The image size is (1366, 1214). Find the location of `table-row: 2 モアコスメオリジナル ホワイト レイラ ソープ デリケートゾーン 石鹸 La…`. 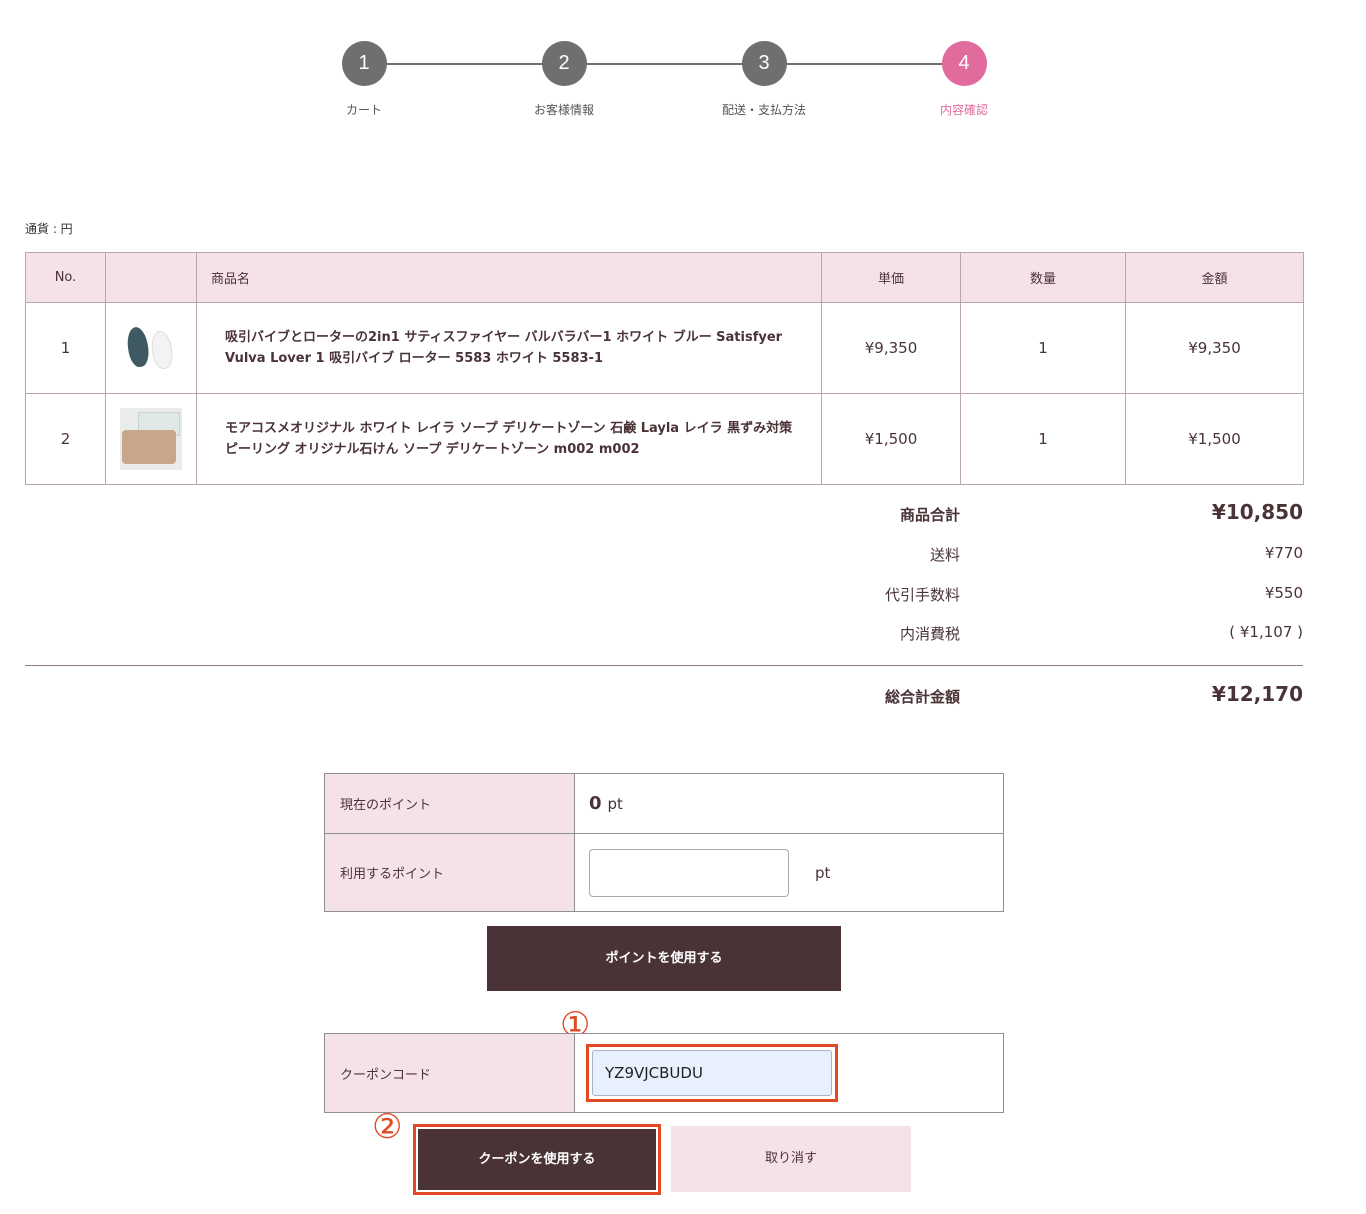

table-row: 2 モアコスメオリジナル ホワイト レイラ ソープ デリケートゾーン 石鹸 La… is located at coordinates (664, 439).